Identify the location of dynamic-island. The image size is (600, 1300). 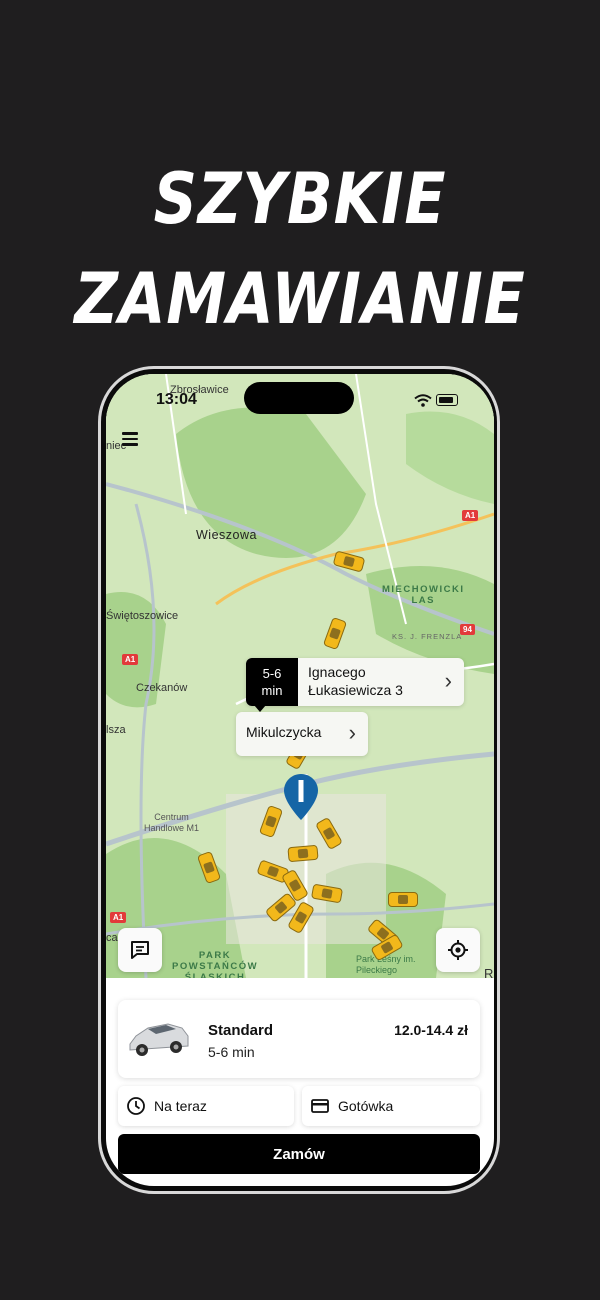
(299, 398).